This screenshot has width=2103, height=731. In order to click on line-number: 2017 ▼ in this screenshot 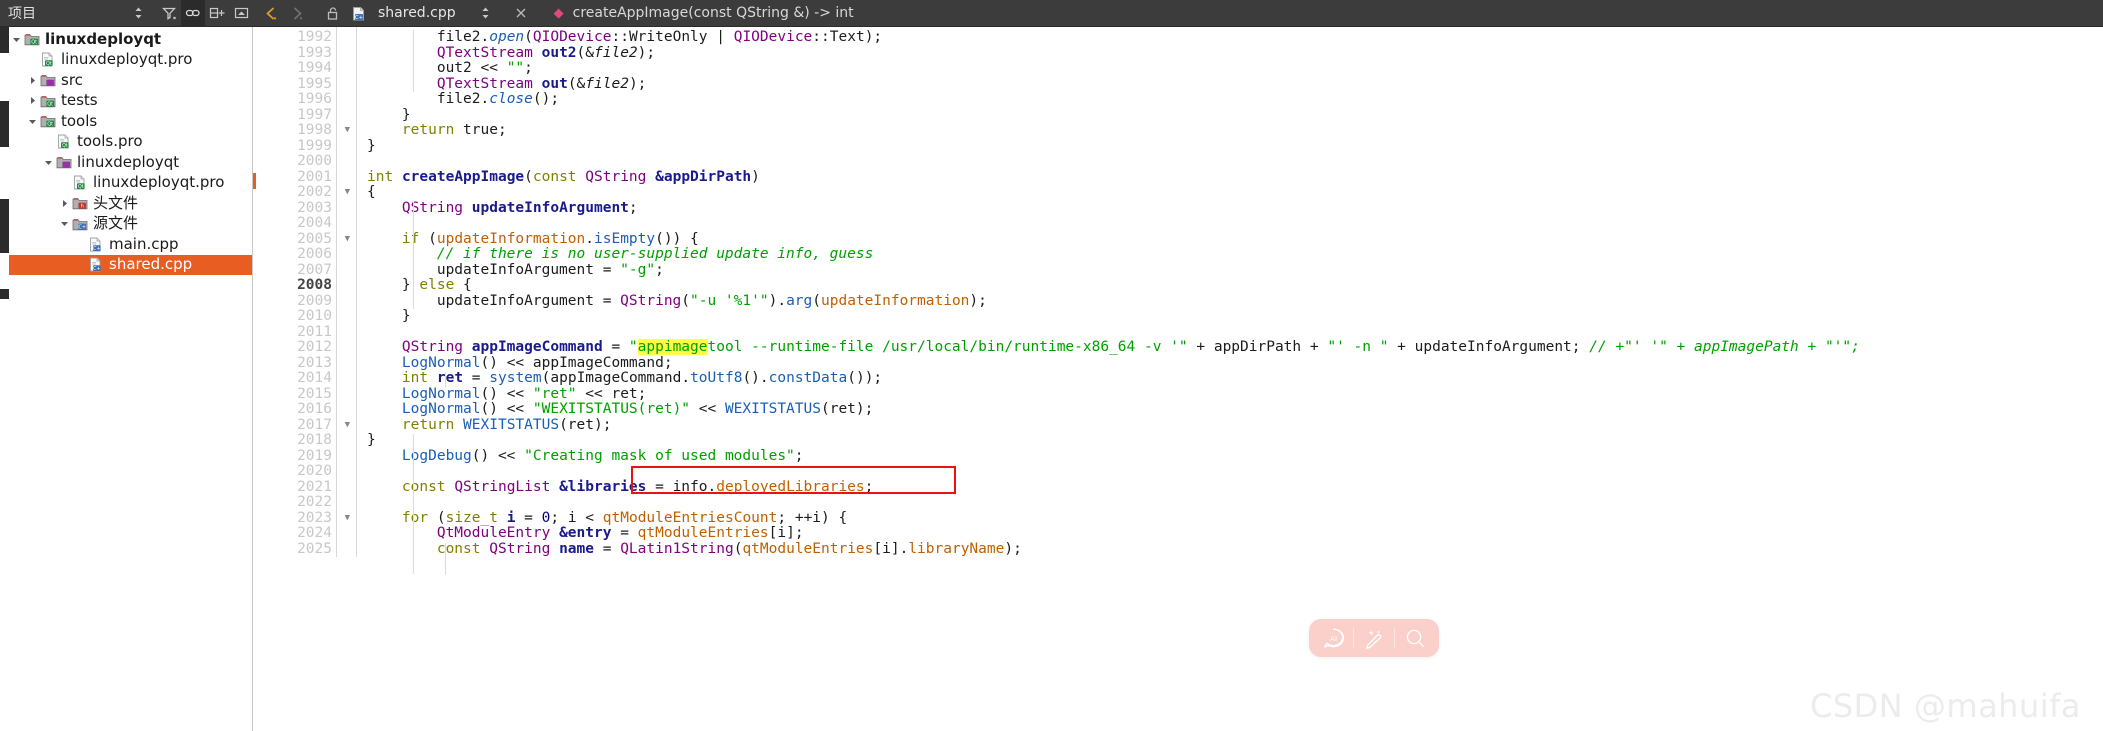, I will do `click(323, 424)`.